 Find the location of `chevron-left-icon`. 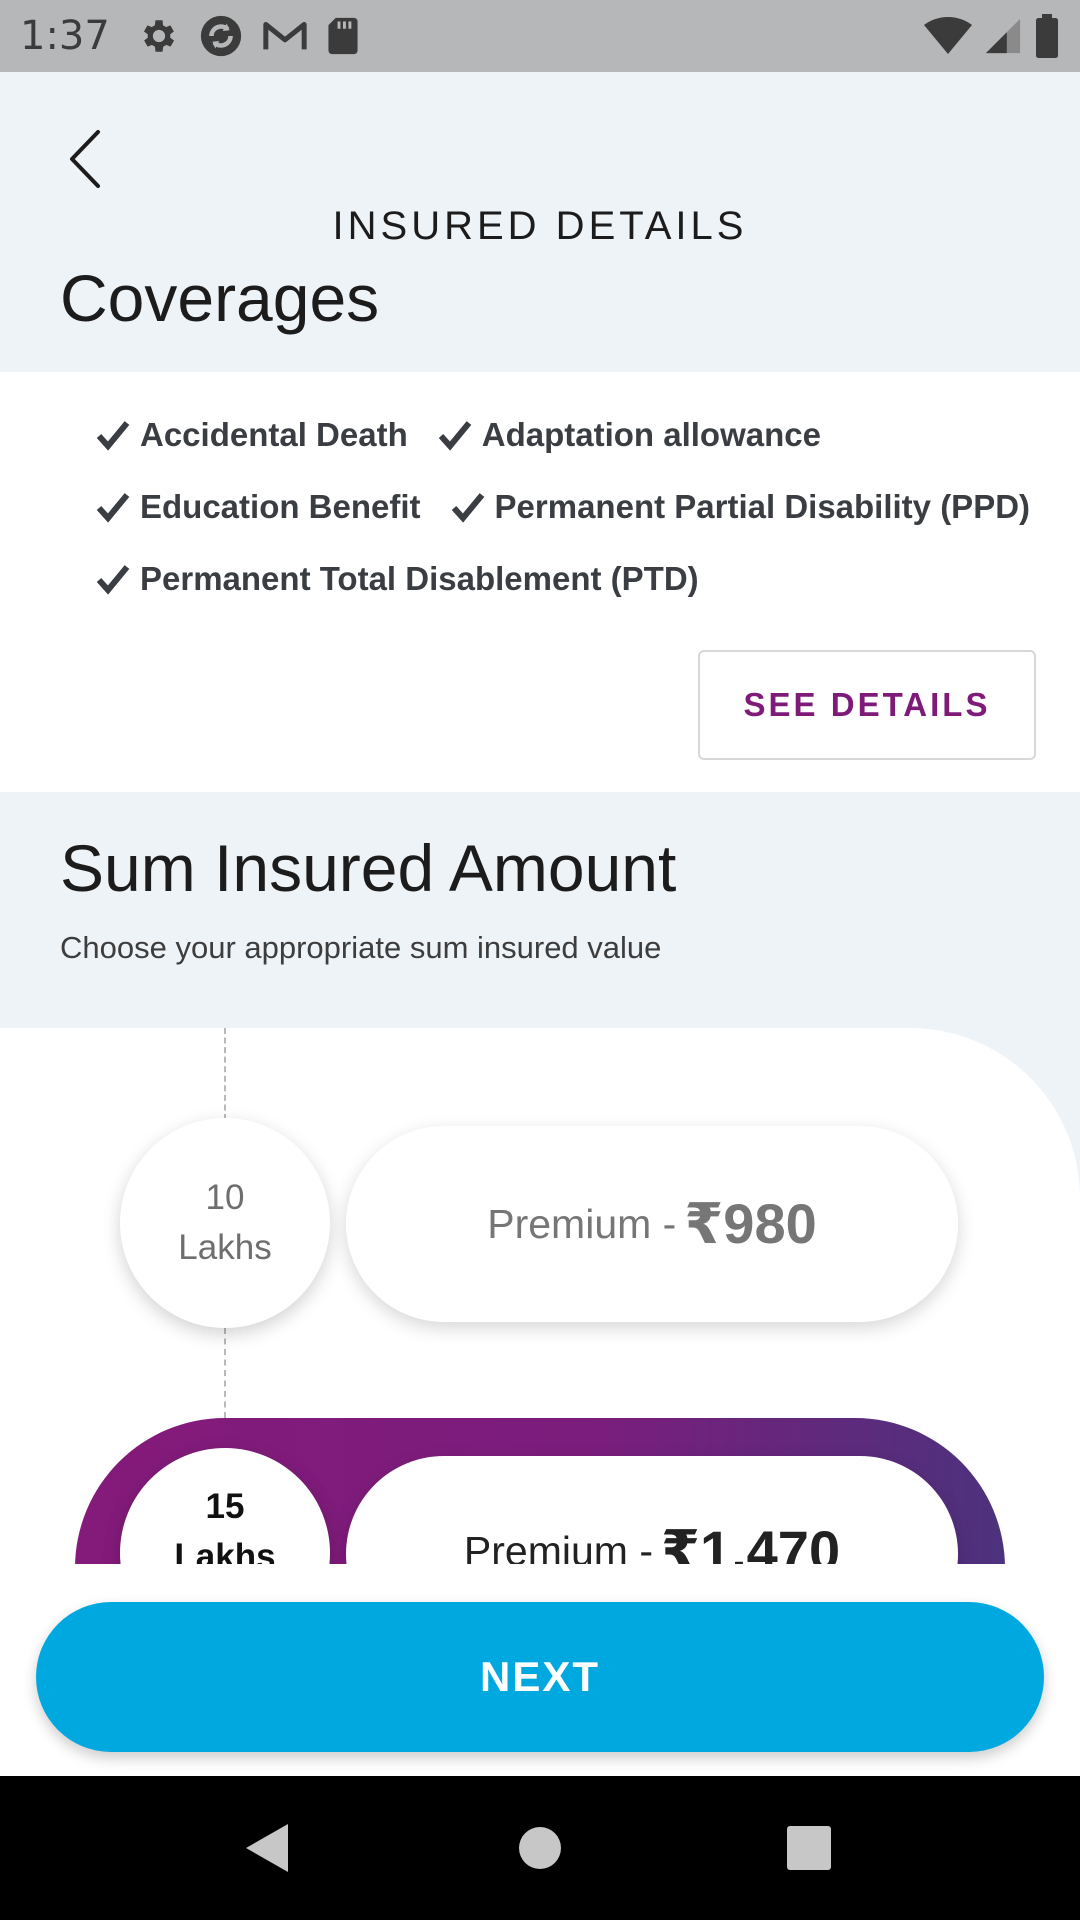

chevron-left-icon is located at coordinates (85, 159).